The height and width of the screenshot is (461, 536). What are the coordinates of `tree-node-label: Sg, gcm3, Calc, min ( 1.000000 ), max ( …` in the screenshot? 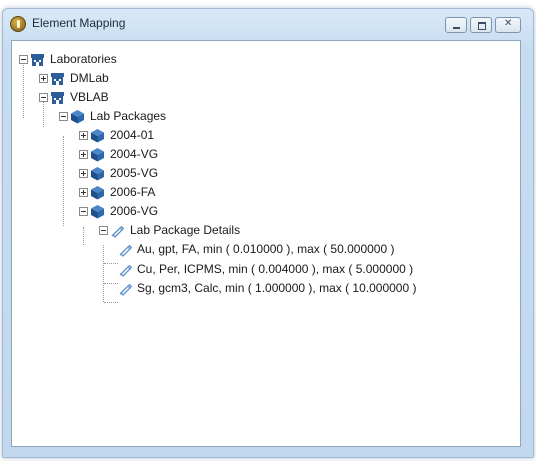 It's located at (277, 288).